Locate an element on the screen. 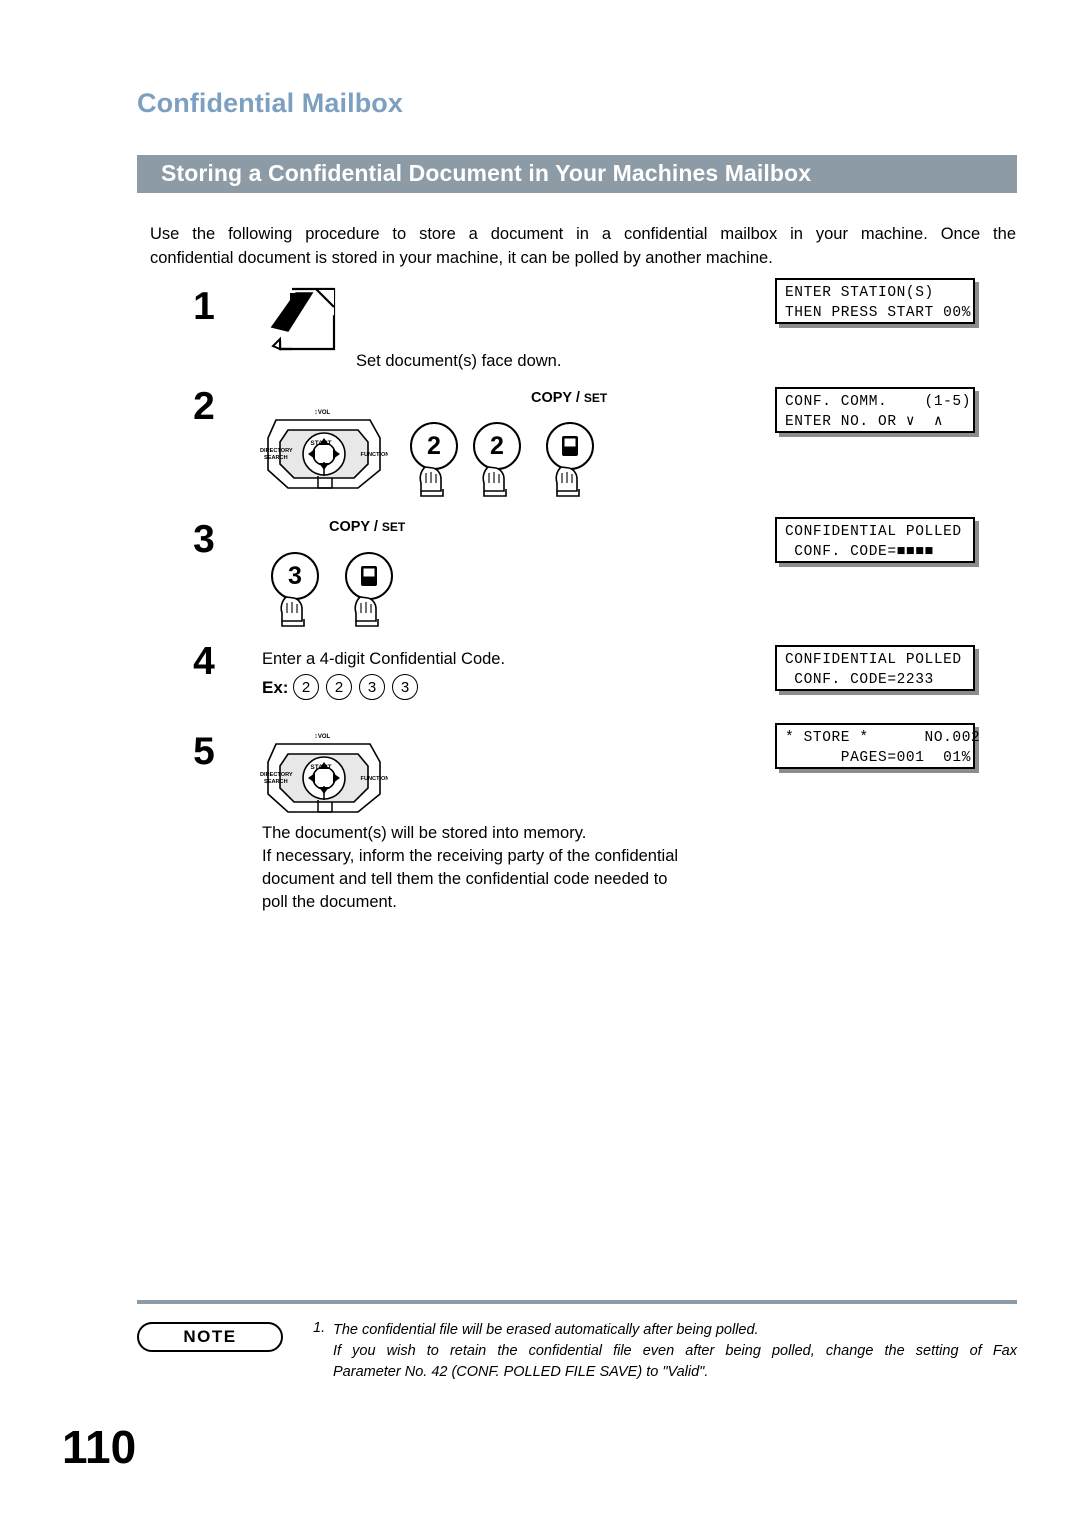  lcd-display-step-2: CONF. COMM. (1-5) ENTER NO. OR ∨ ∧ is located at coordinates (875, 410).